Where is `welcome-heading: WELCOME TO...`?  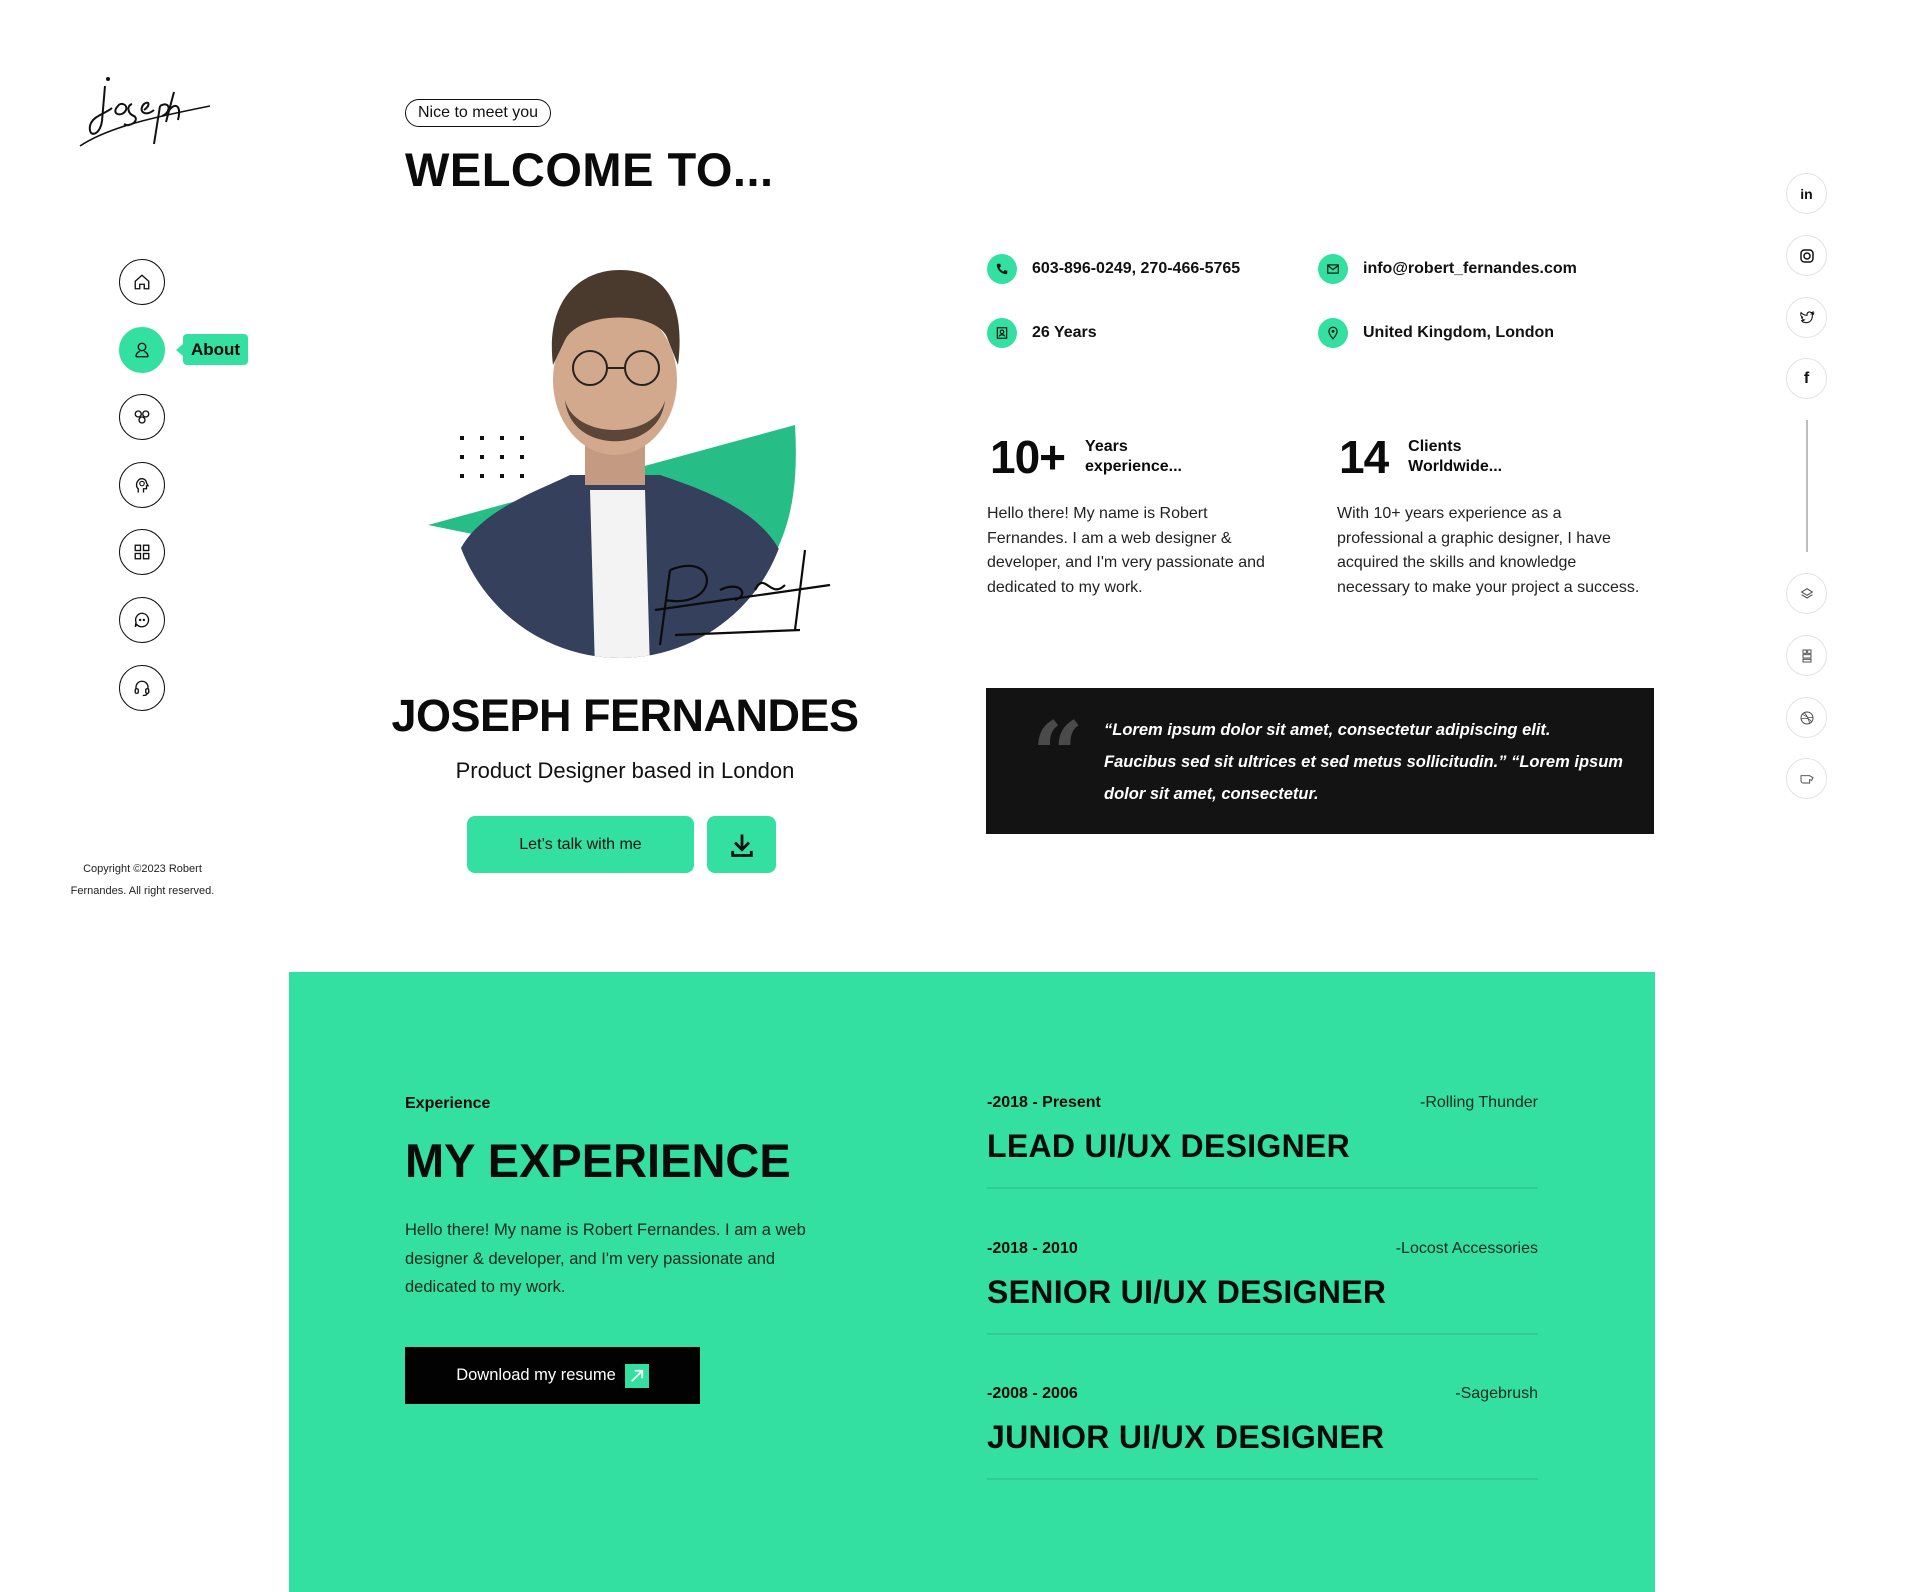 welcome-heading: WELCOME TO... is located at coordinates (589, 169).